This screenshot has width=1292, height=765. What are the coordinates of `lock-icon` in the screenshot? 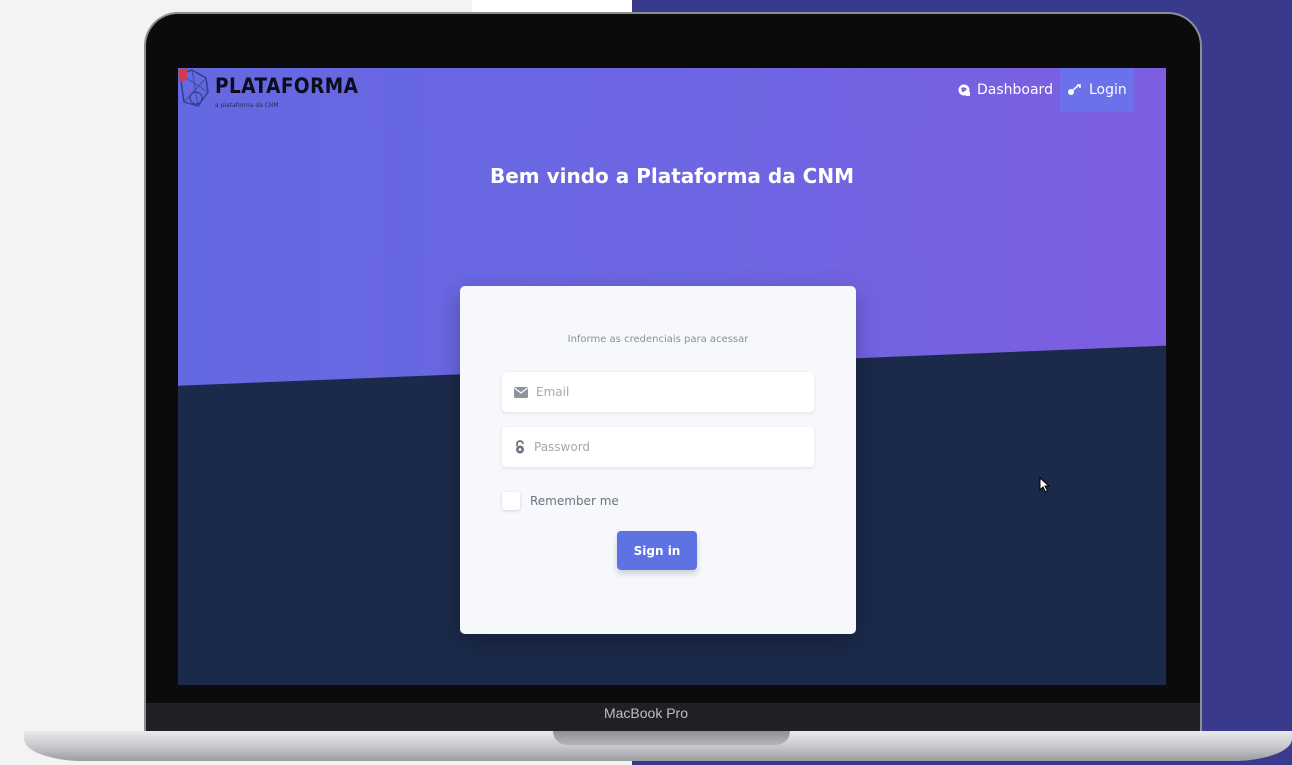 It's located at (520, 447).